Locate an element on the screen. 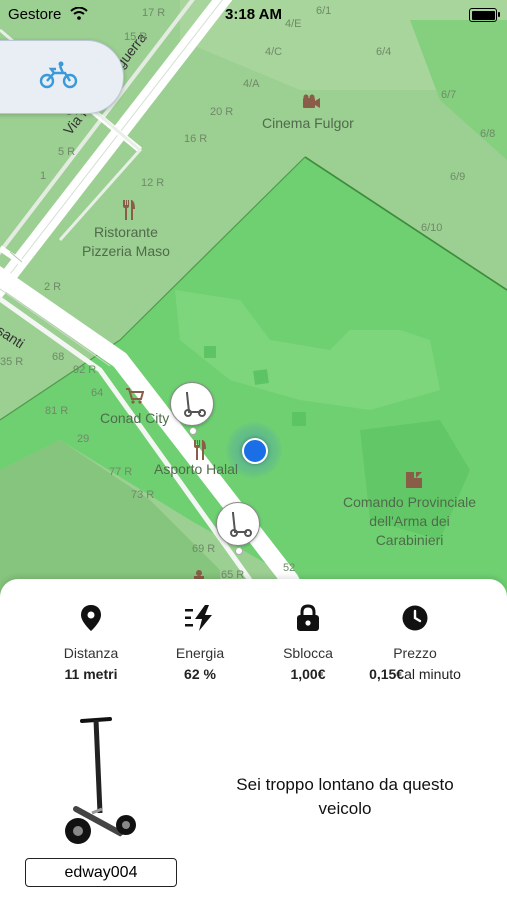 This screenshot has width=507, height=900. stat-label: Energia is located at coordinates (200, 653).